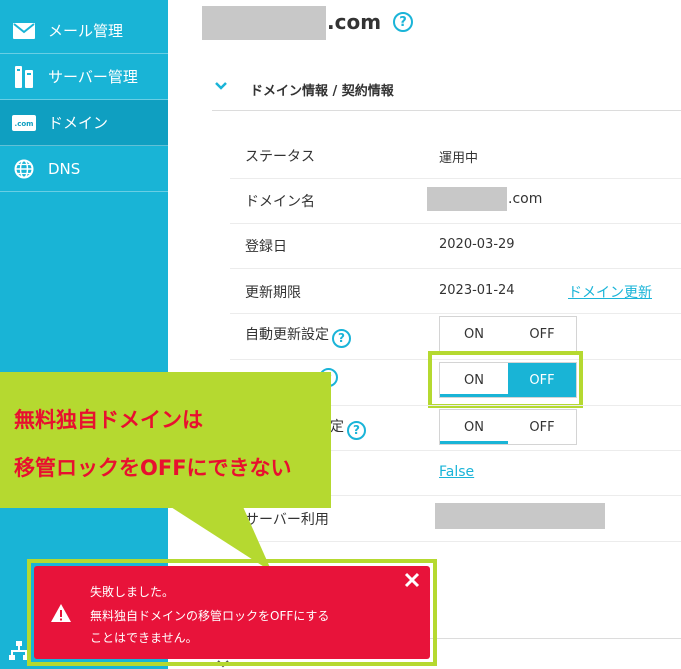  What do you see at coordinates (144, 638) in the screenshot?
I see `toast-message-line-2: ことはできません。` at bounding box center [144, 638].